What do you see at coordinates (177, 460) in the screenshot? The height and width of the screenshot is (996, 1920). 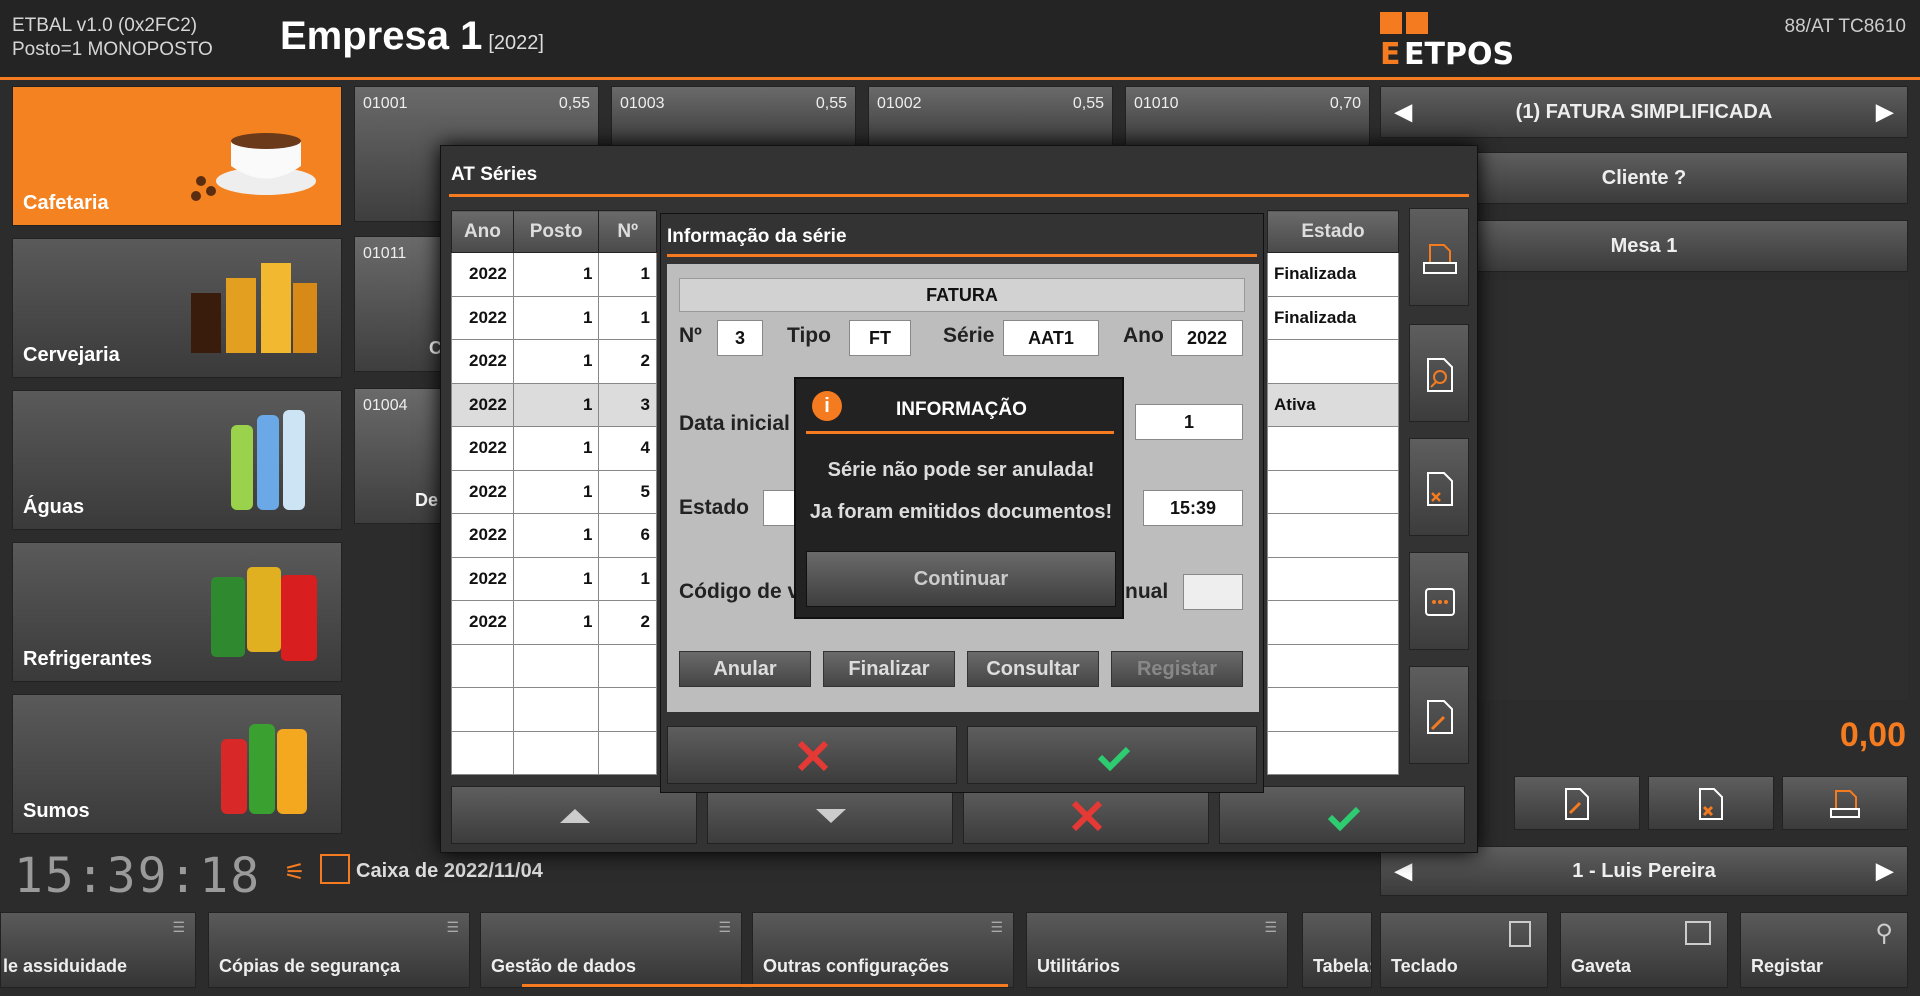 I see `category-aguas: Águas` at bounding box center [177, 460].